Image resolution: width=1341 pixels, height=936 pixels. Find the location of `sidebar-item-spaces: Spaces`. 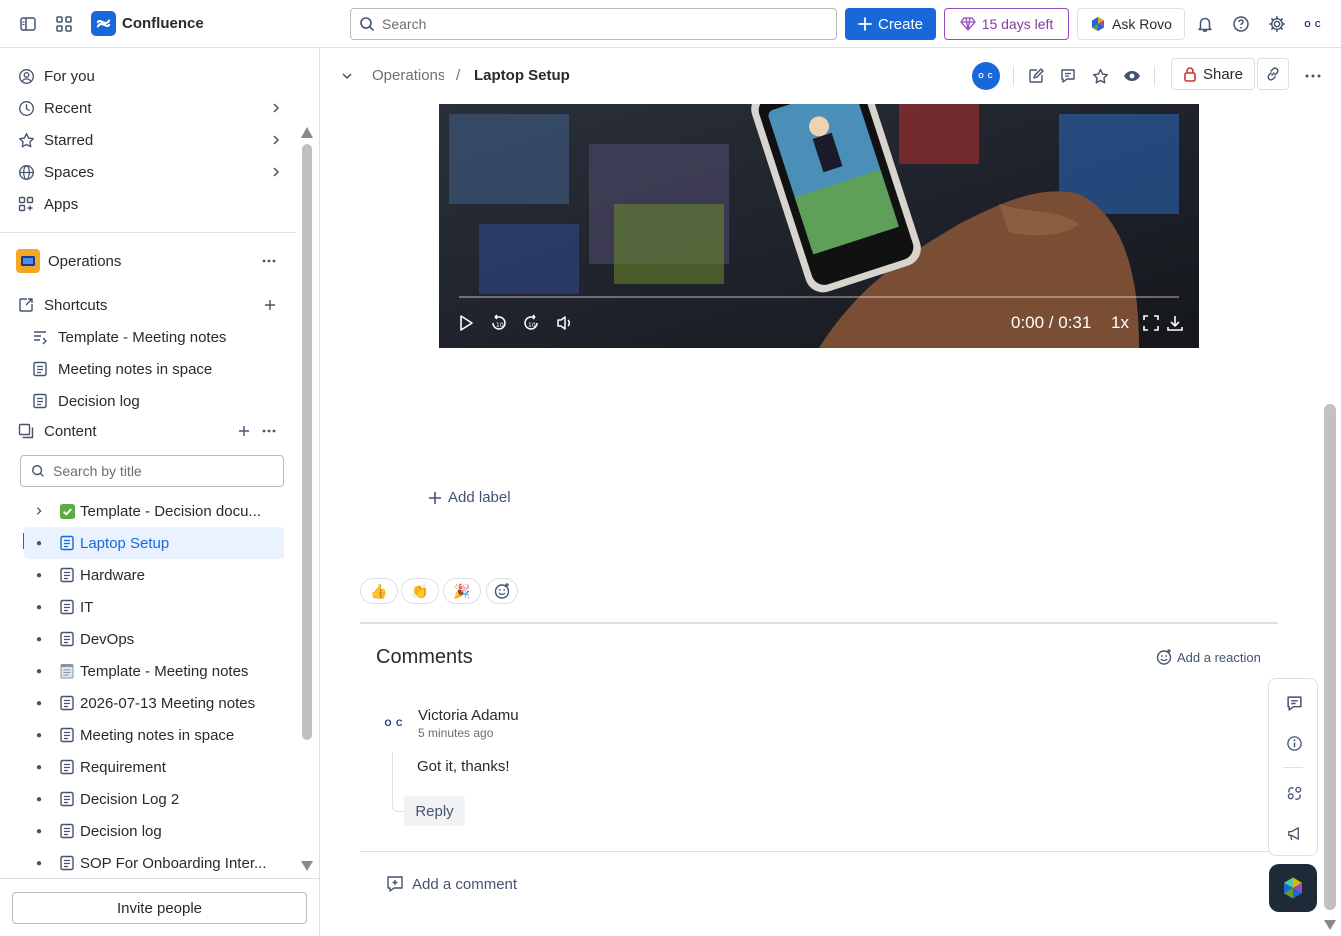

sidebar-item-spaces: Spaces is located at coordinates (151, 172).